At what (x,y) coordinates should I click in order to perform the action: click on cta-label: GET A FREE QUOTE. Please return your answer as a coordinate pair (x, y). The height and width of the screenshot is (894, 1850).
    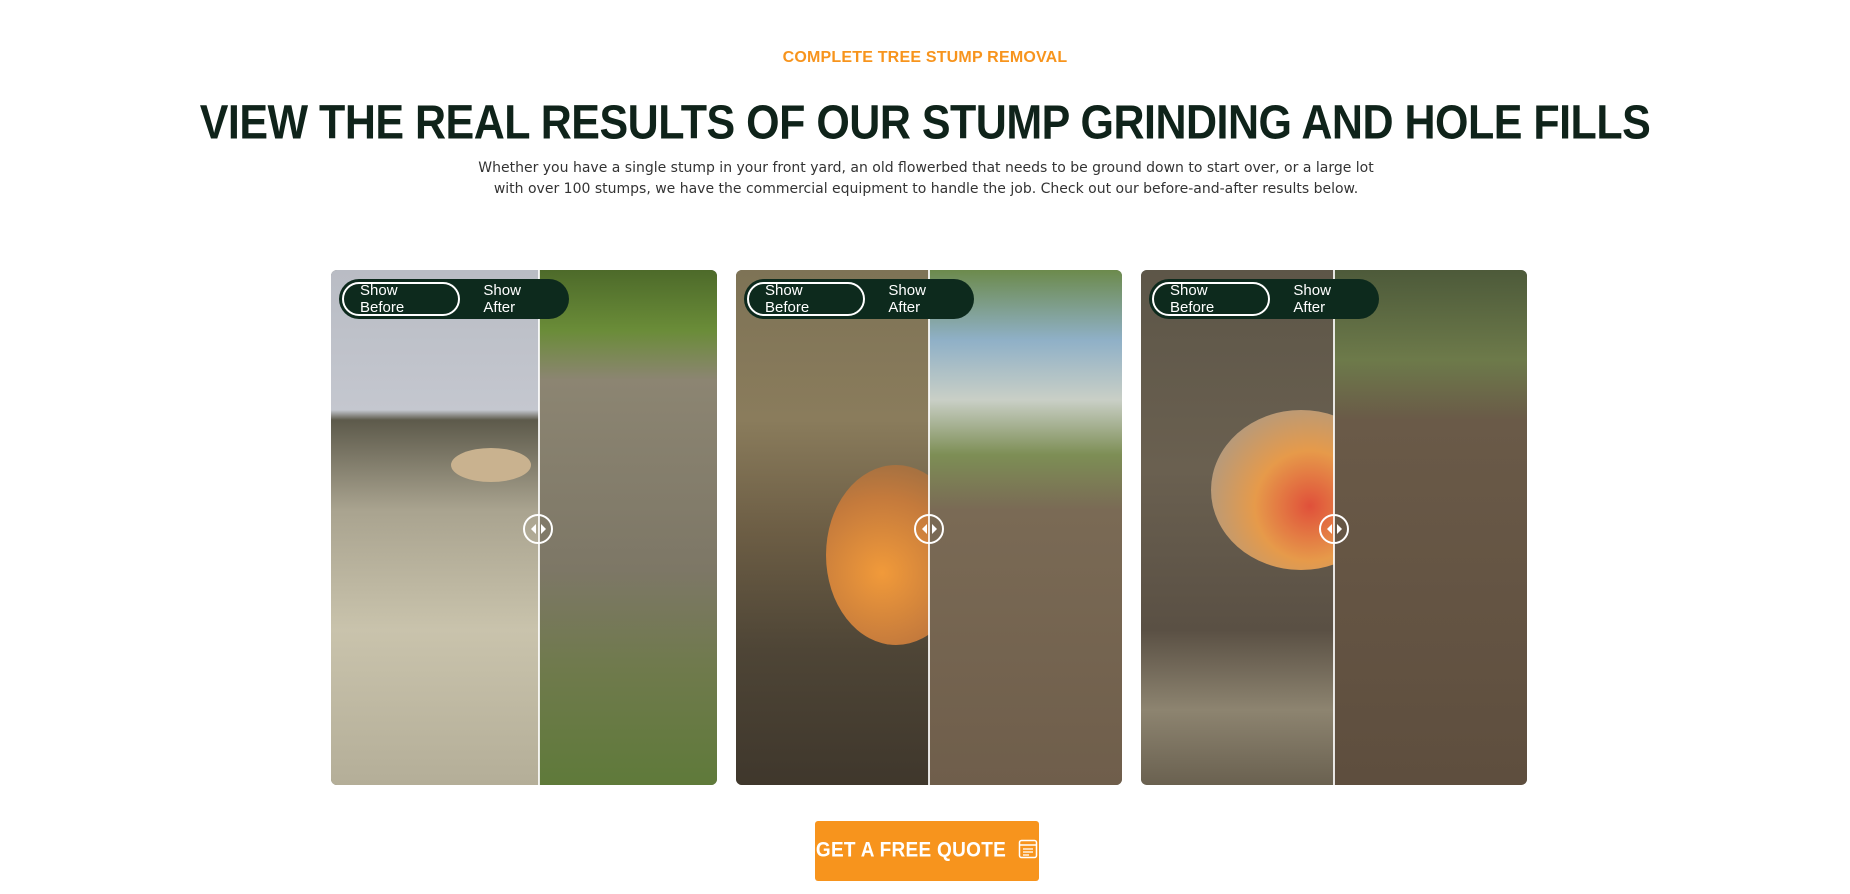
    Looking at the image, I should click on (911, 850).